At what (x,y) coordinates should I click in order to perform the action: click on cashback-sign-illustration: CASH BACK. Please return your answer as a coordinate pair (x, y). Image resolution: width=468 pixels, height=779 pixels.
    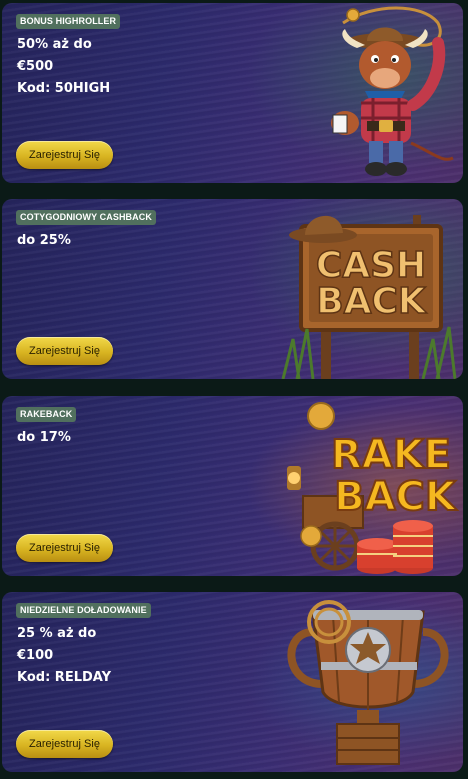
    Looking at the image, I should click on (368, 289).